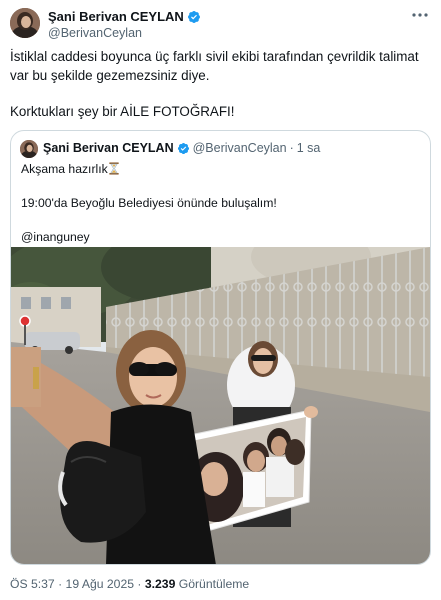  Describe the element at coordinates (95, 33) in the screenshot. I see `author-handle: @BerivanCeylan` at that location.